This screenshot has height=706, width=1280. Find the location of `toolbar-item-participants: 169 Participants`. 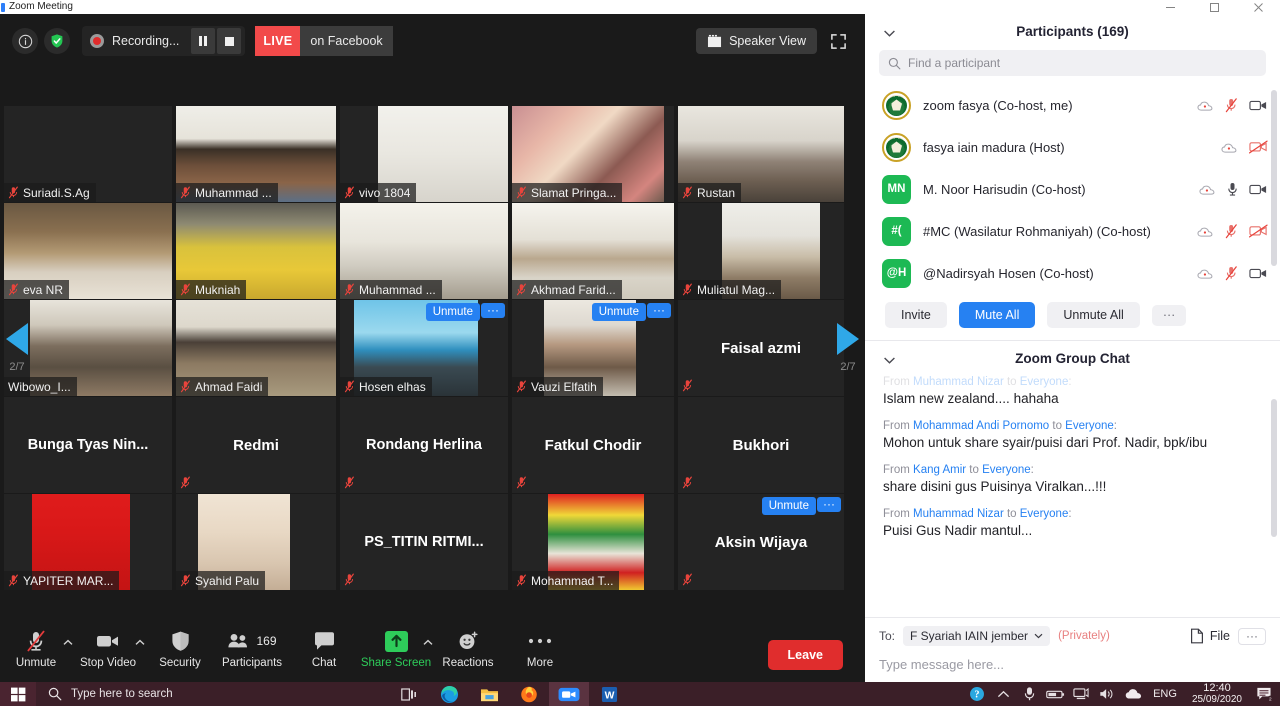

toolbar-item-participants: 169 Participants is located at coordinates (252, 646).